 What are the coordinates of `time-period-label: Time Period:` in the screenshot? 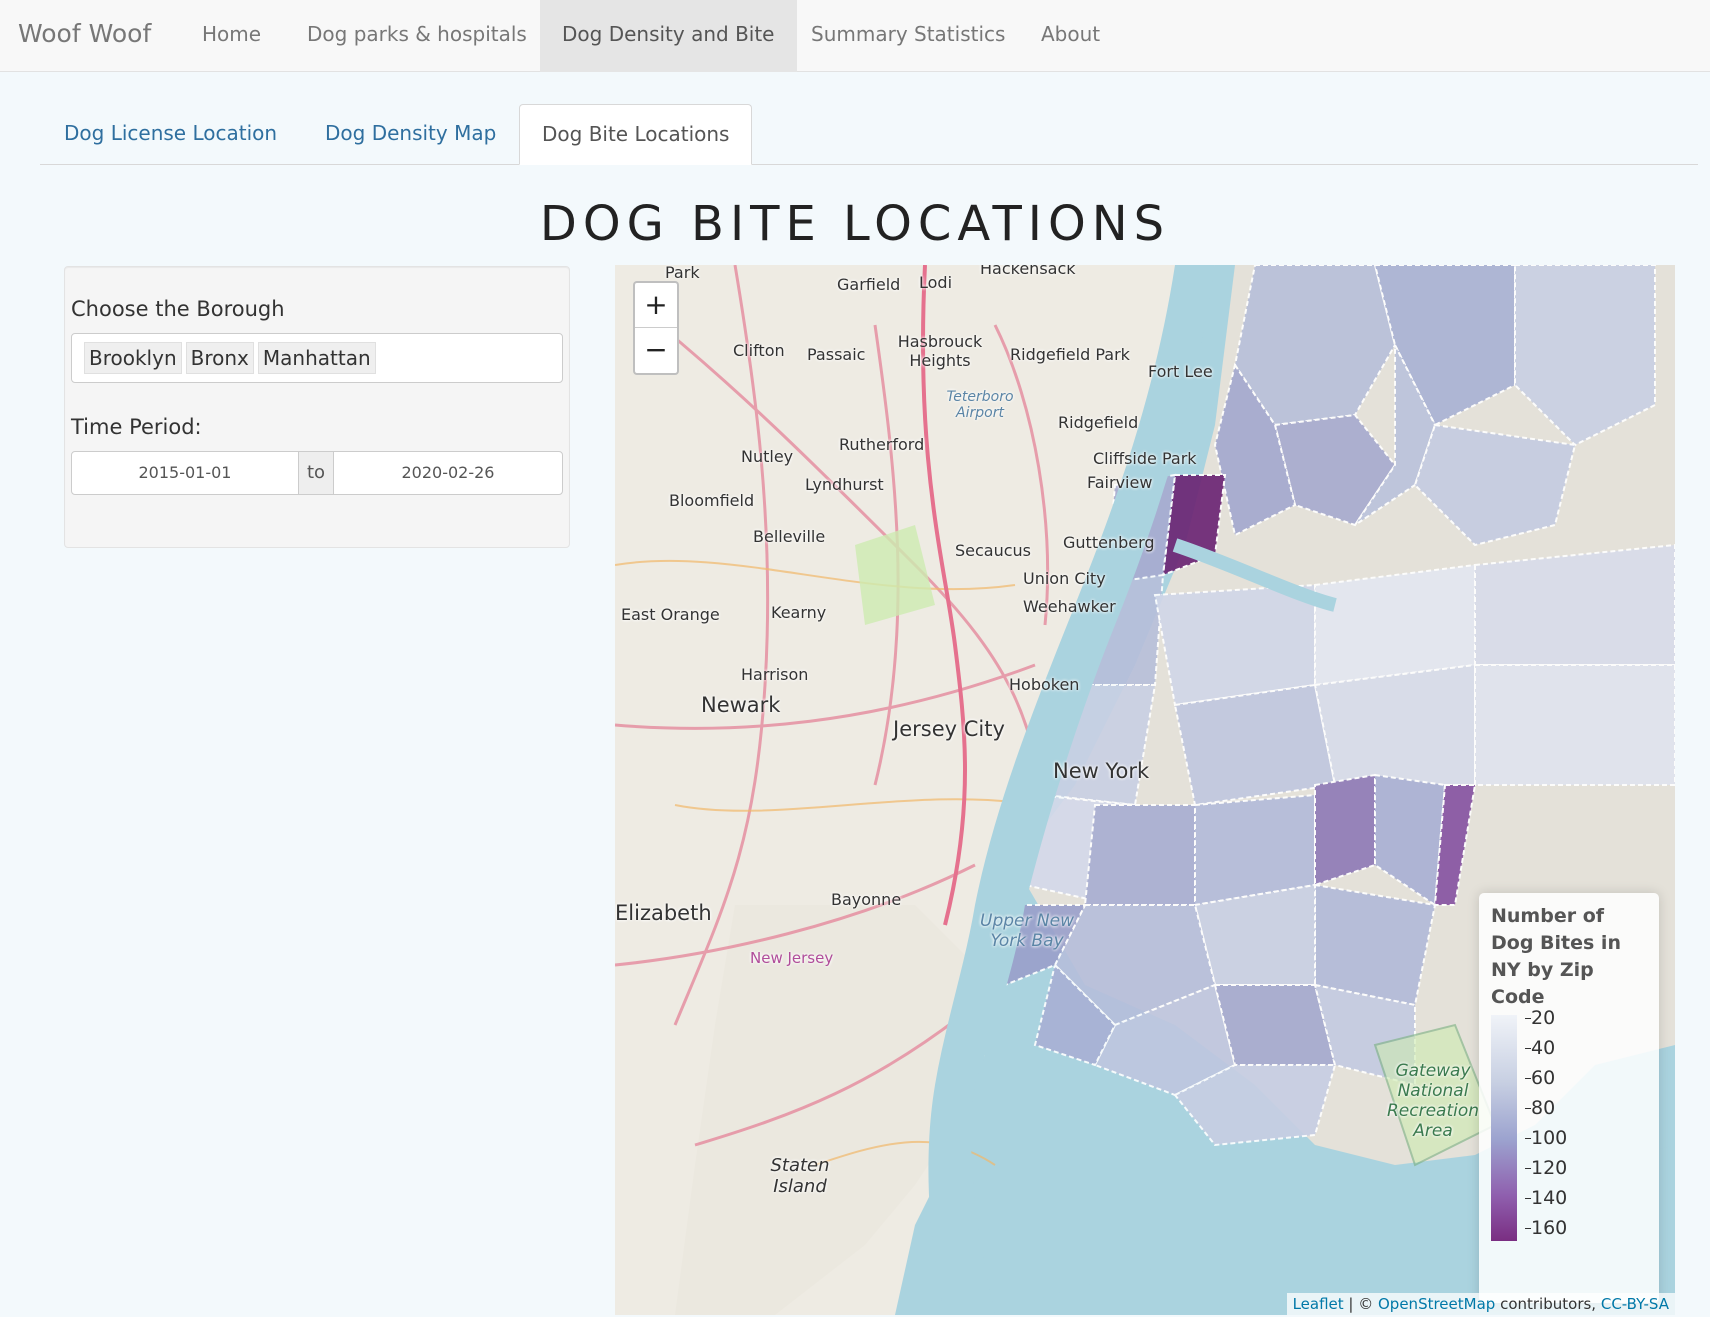 It's located at (136, 427).